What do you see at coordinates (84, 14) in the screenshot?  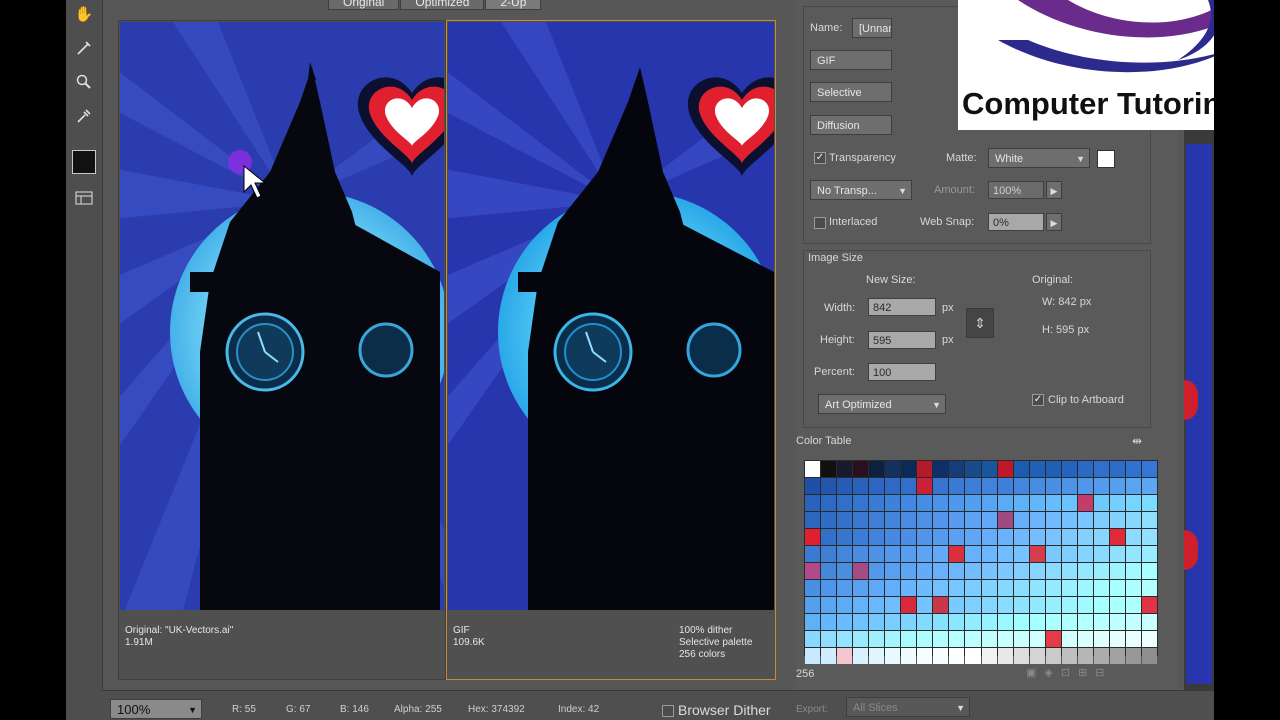 I see `hand-icon: ✋` at bounding box center [84, 14].